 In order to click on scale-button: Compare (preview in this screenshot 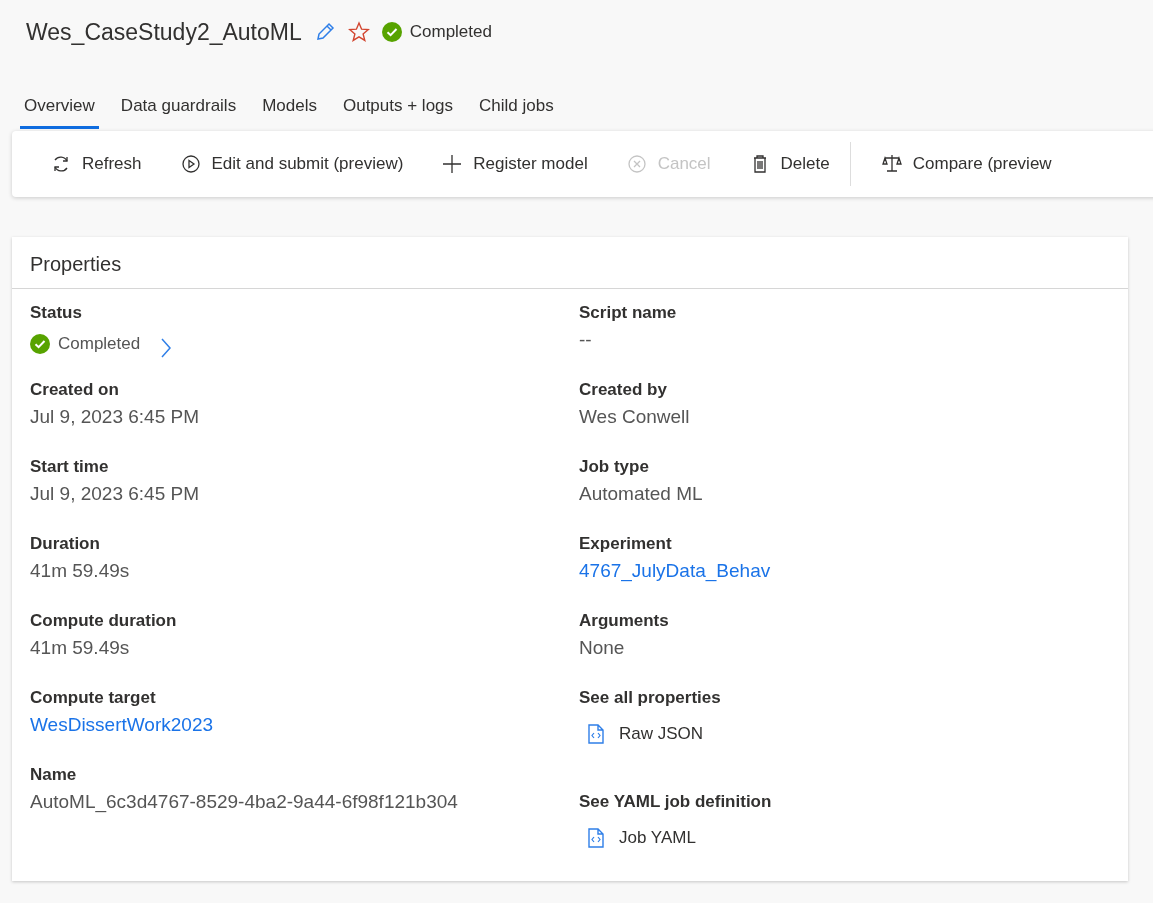, I will do `click(966, 164)`.